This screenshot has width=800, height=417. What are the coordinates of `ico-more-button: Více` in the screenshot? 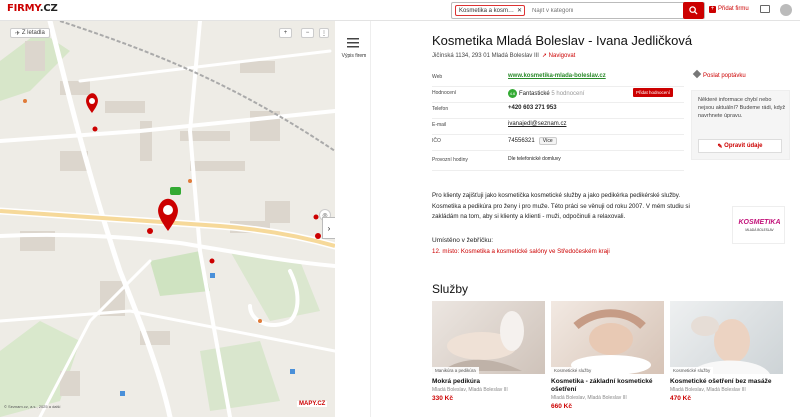 It's located at (547, 141).